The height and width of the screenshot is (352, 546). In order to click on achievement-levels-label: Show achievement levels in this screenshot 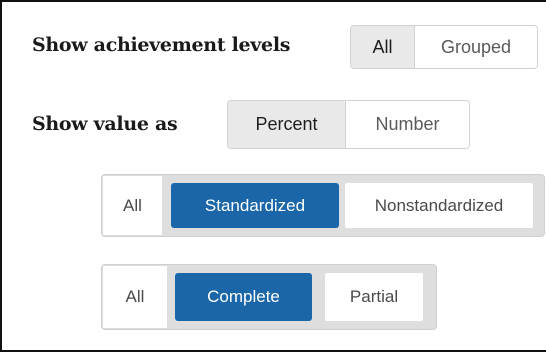, I will do `click(161, 45)`.